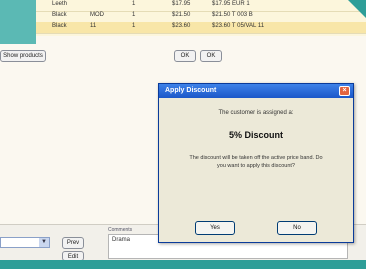  I want to click on row-total: $17.95 EUR 1, so click(231, 4).